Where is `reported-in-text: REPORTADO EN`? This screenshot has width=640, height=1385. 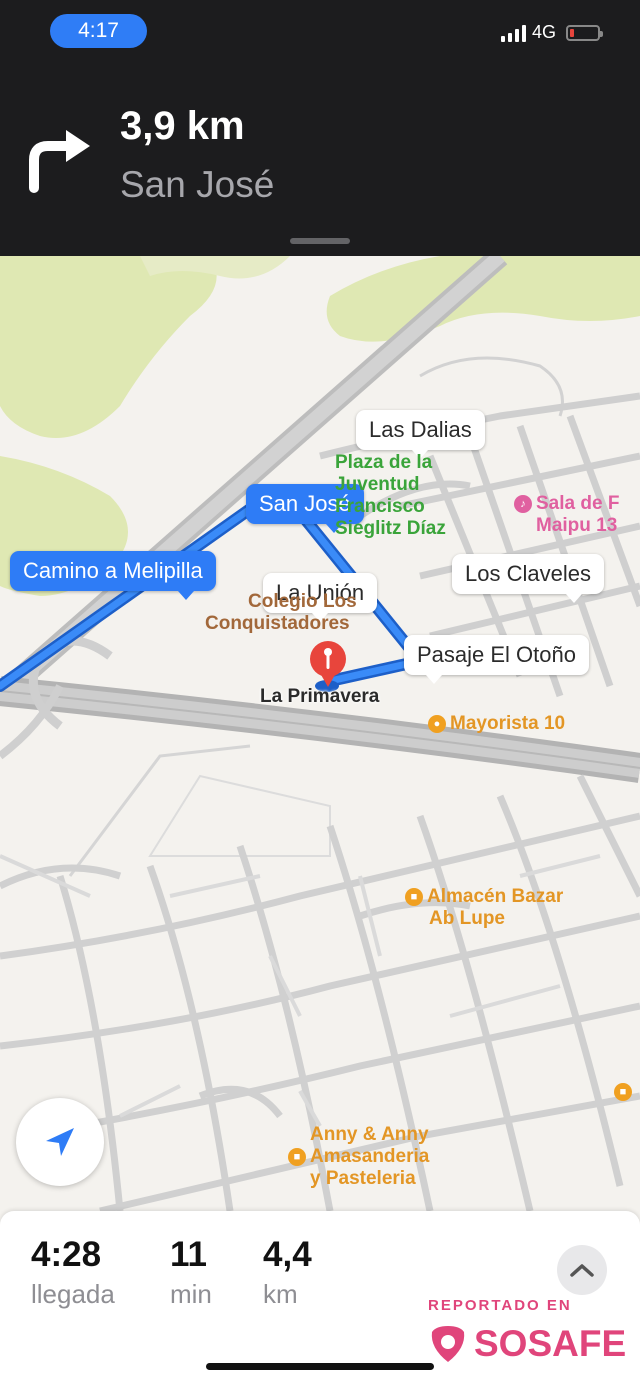
reported-in-text: REPORTADO EN is located at coordinates (500, 1305).